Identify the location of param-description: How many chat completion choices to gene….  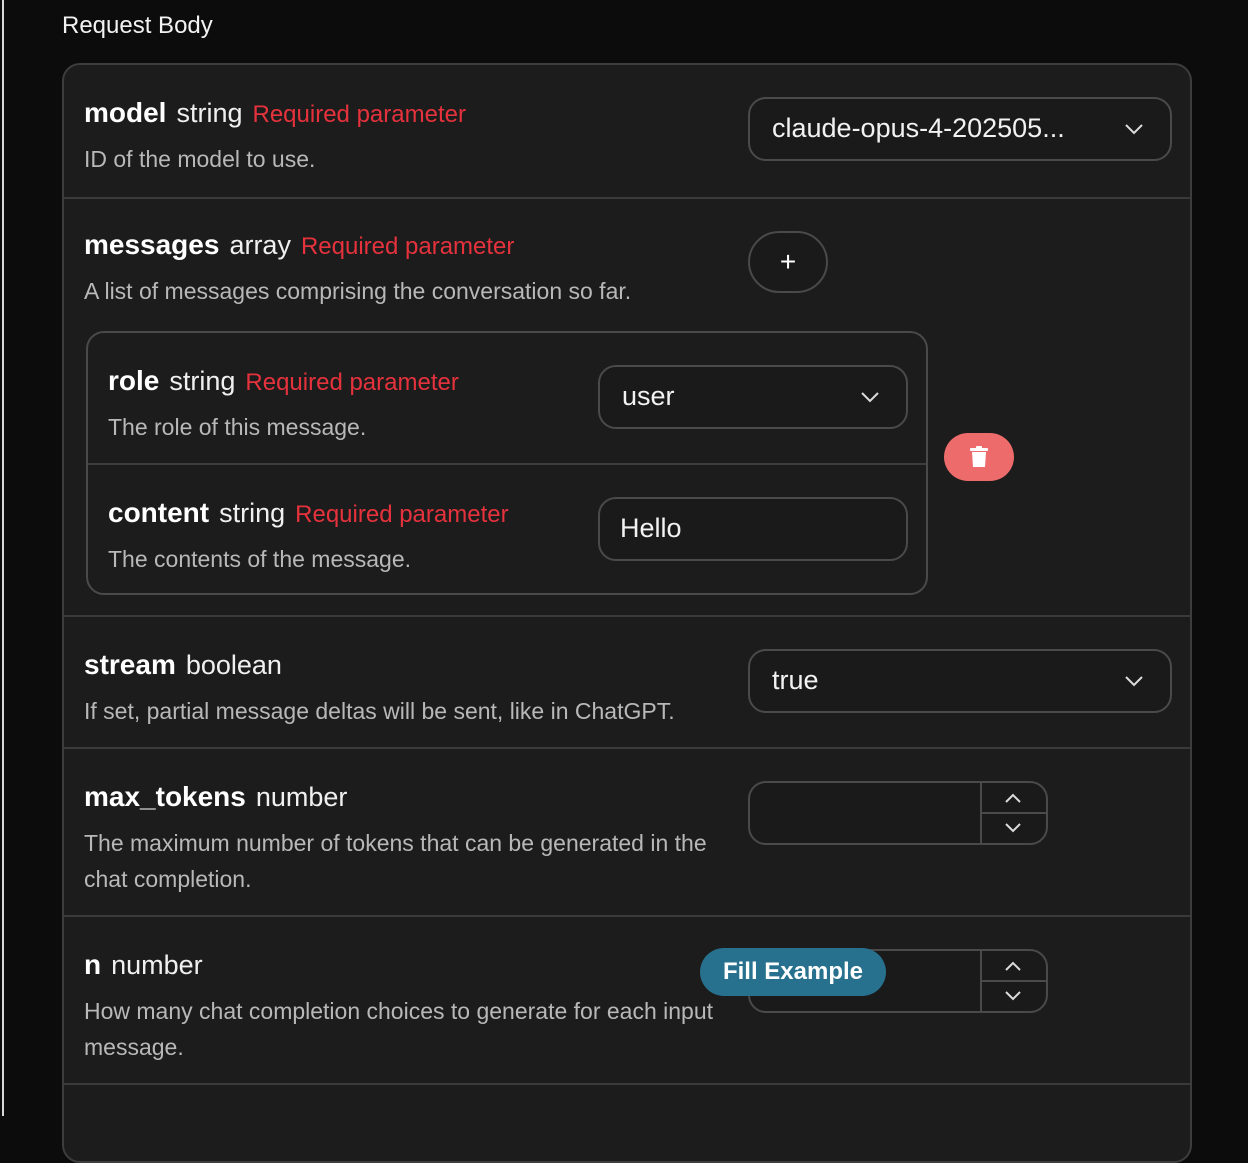
(399, 1029).